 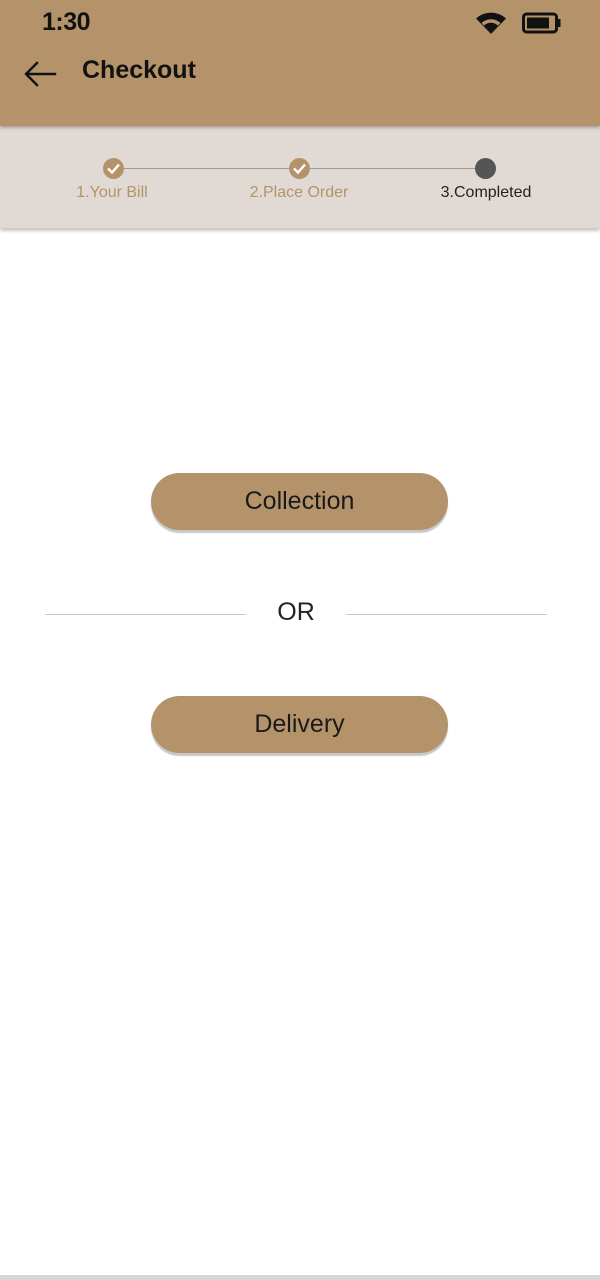 I want to click on arrow-left-icon, so click(x=40, y=74).